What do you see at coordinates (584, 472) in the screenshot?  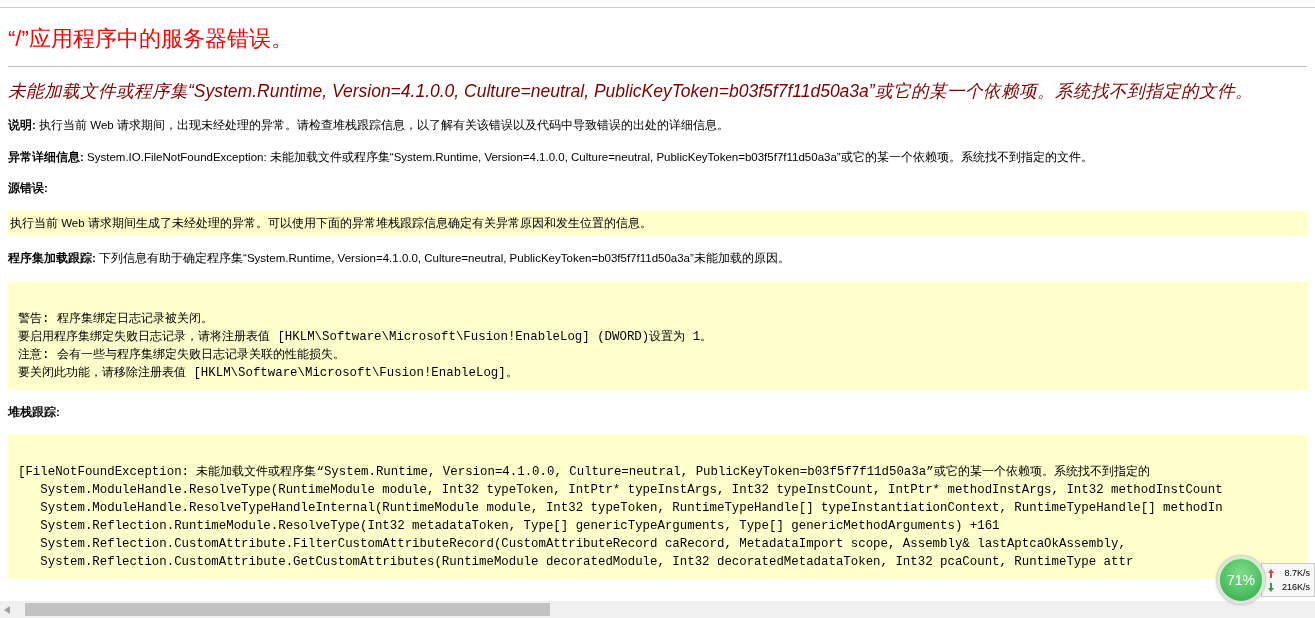 I see `code-line: [FileNotFoundException: 未能加载文件或程序集“System.Runtime, Version=4.1.0.0, Culture=neutral, PublicKeyToken=b03f5f7f11d50a3a”或它的某一个依赖项。系统找不到指定的` at bounding box center [584, 472].